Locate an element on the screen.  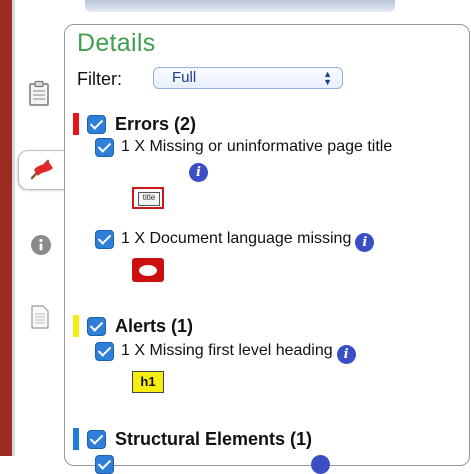
missing-title-item: 1 X Missing or uninformative page title is located at coordinates (281, 147).